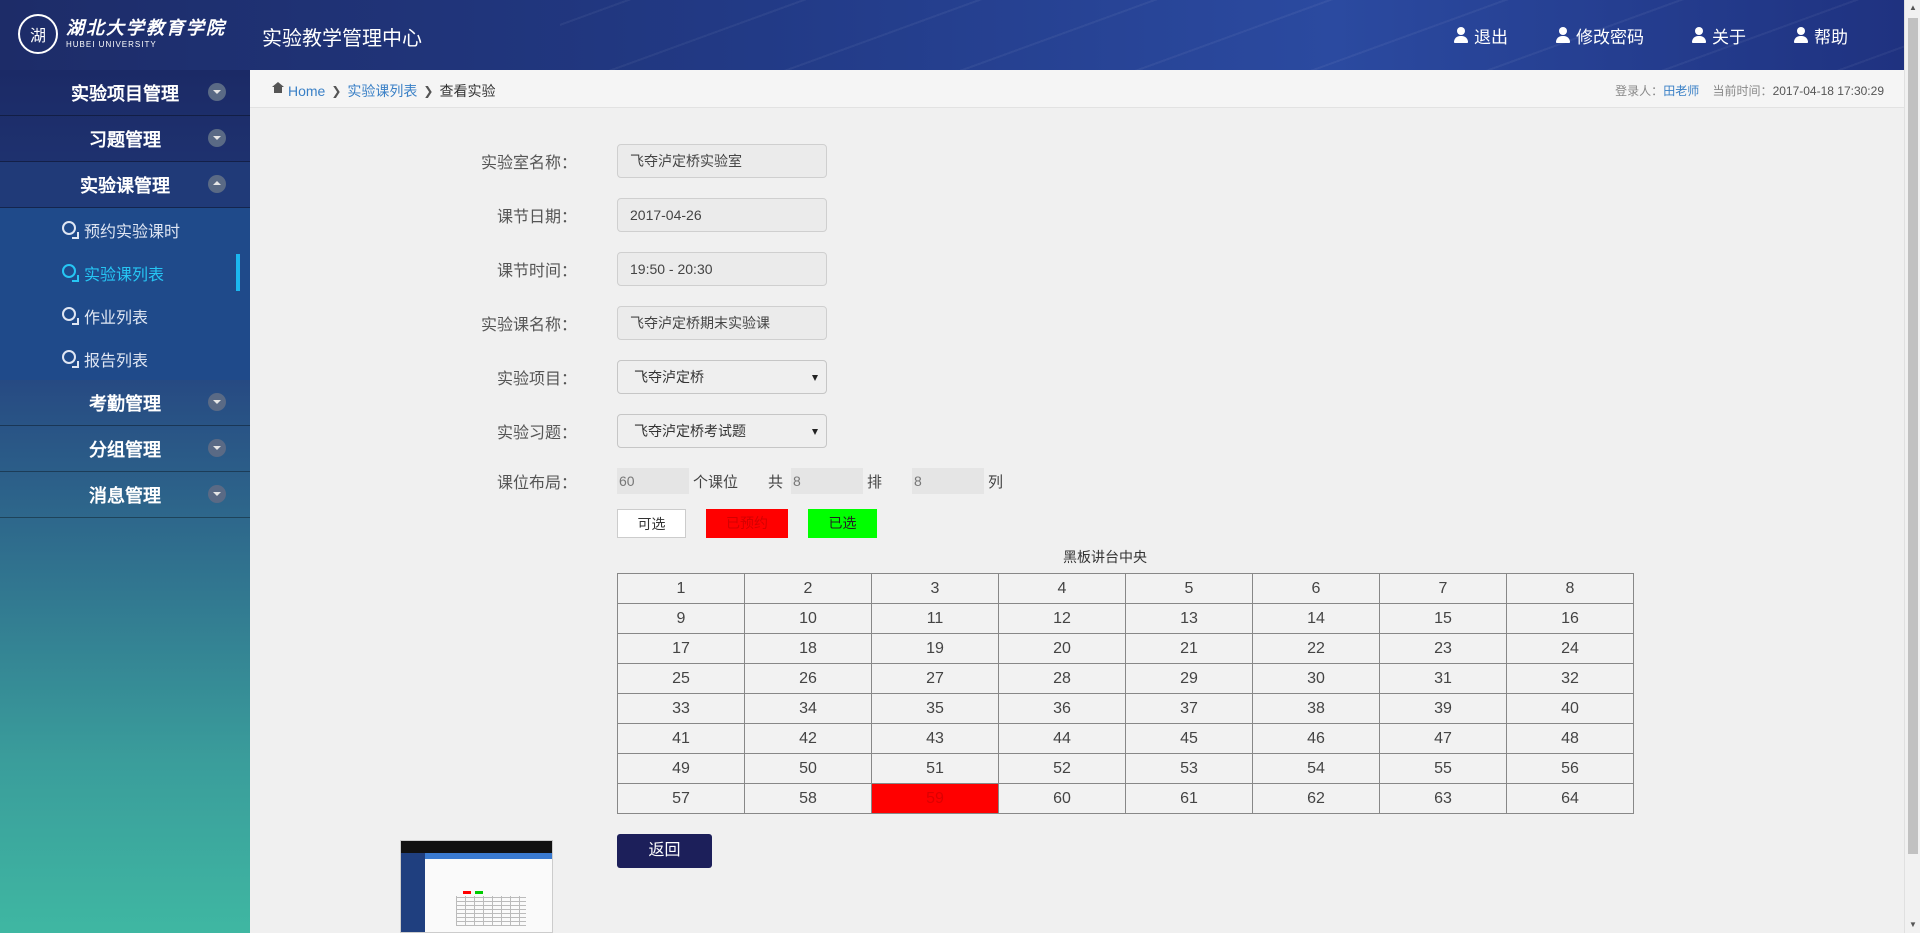  Describe the element at coordinates (935, 768) in the screenshot. I see `seat-cell: 51` at that location.